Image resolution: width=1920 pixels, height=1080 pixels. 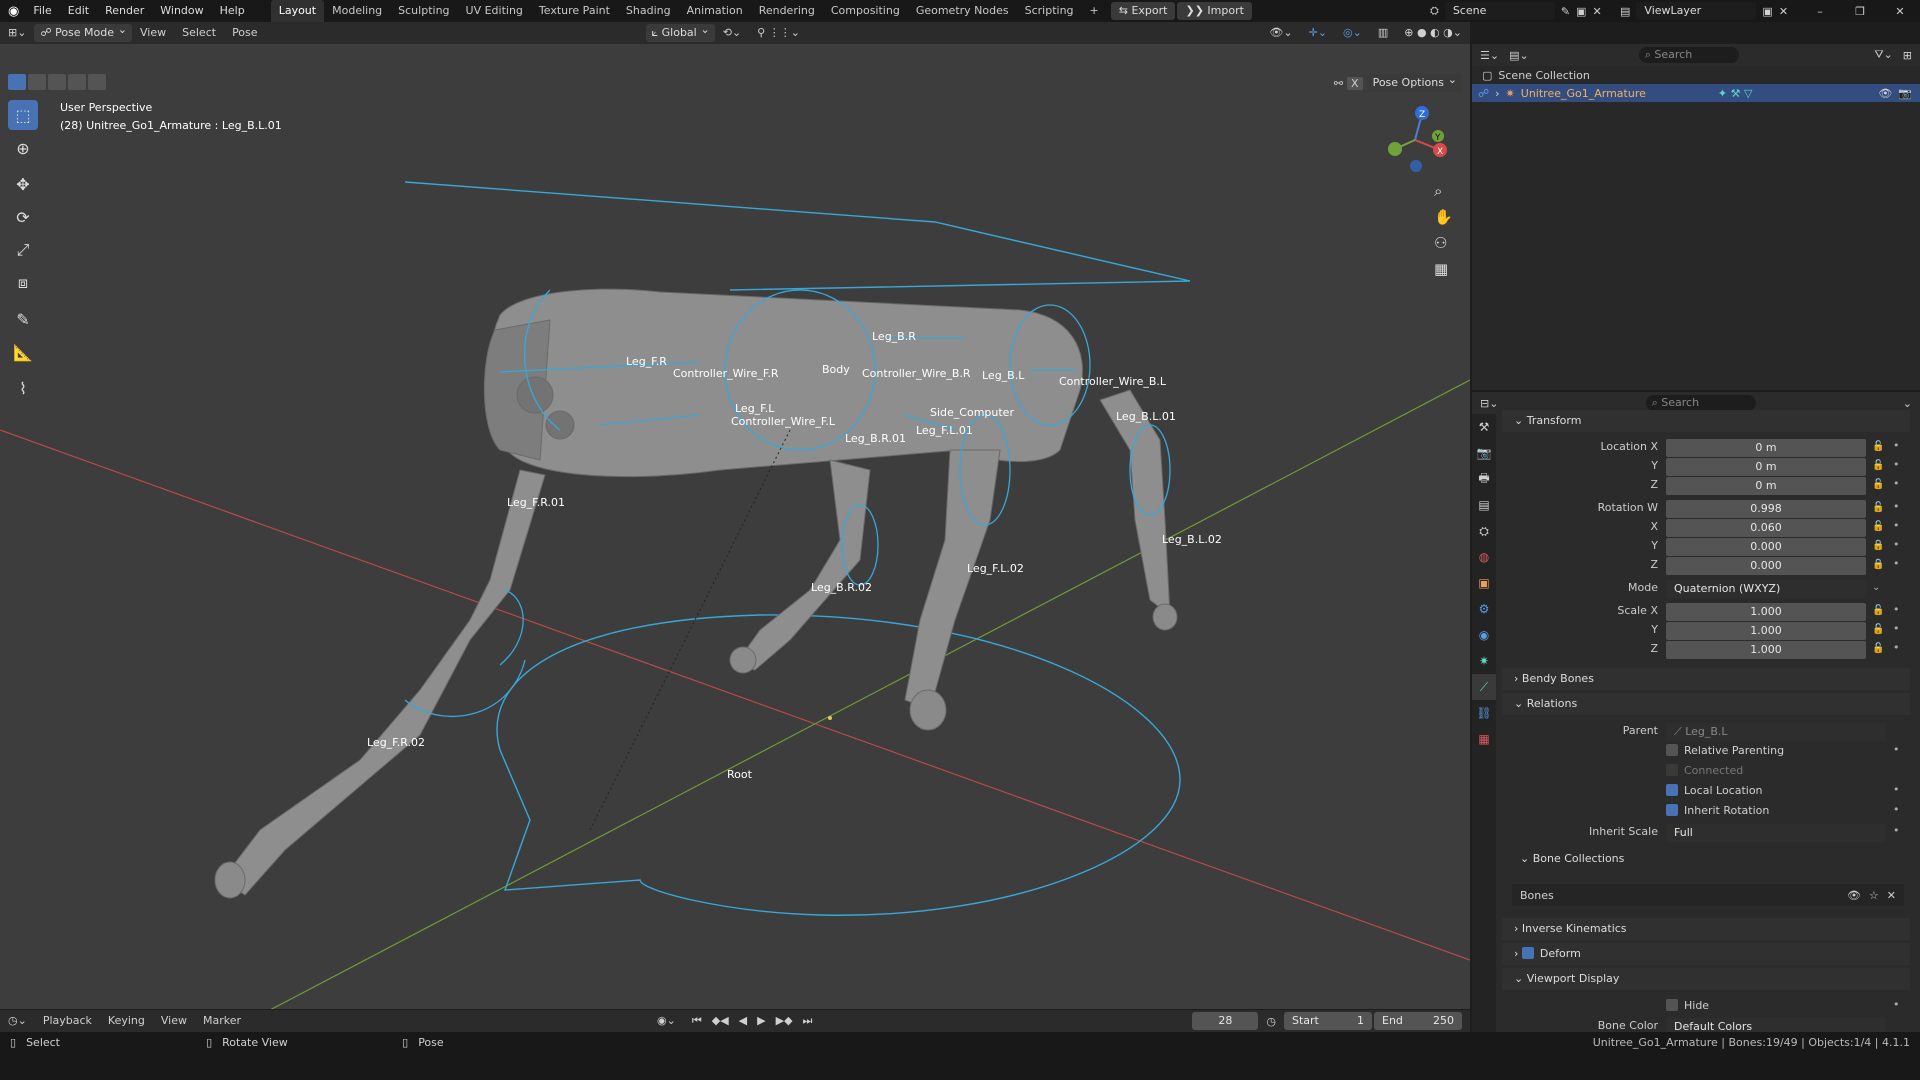 I want to click on scale-x-field: 1.000, so click(x=1766, y=612).